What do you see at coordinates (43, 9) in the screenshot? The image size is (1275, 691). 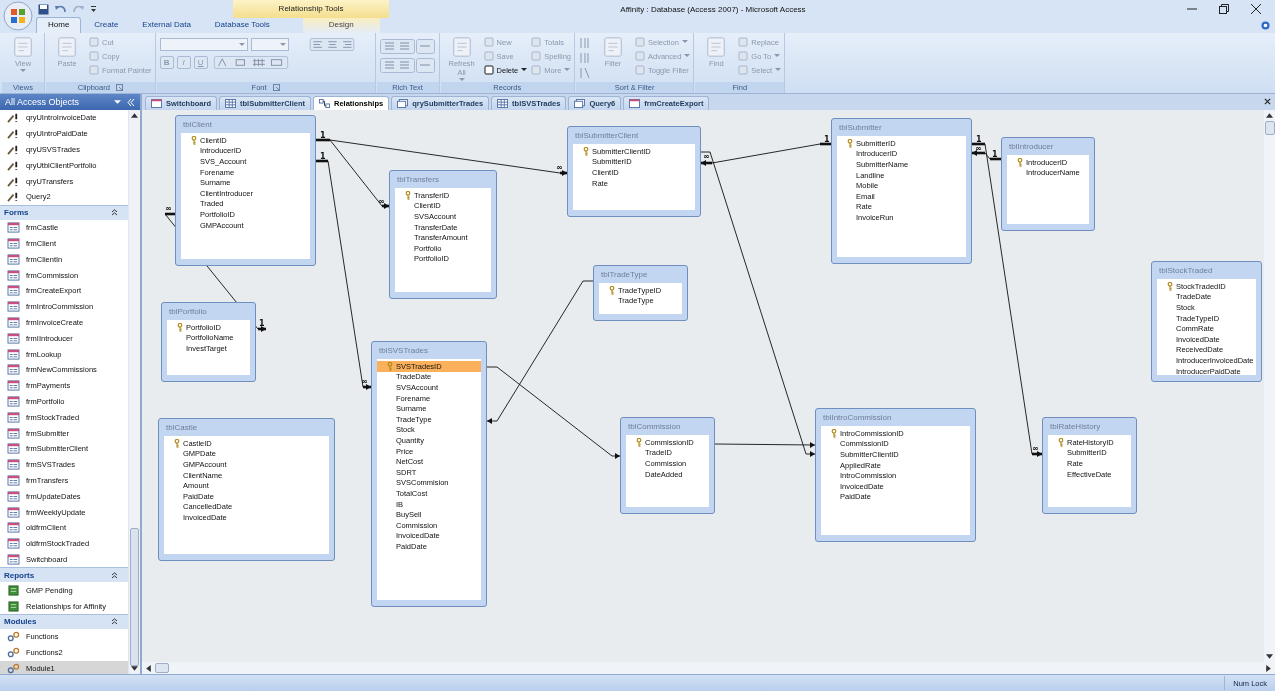 I see `save-icon` at bounding box center [43, 9].